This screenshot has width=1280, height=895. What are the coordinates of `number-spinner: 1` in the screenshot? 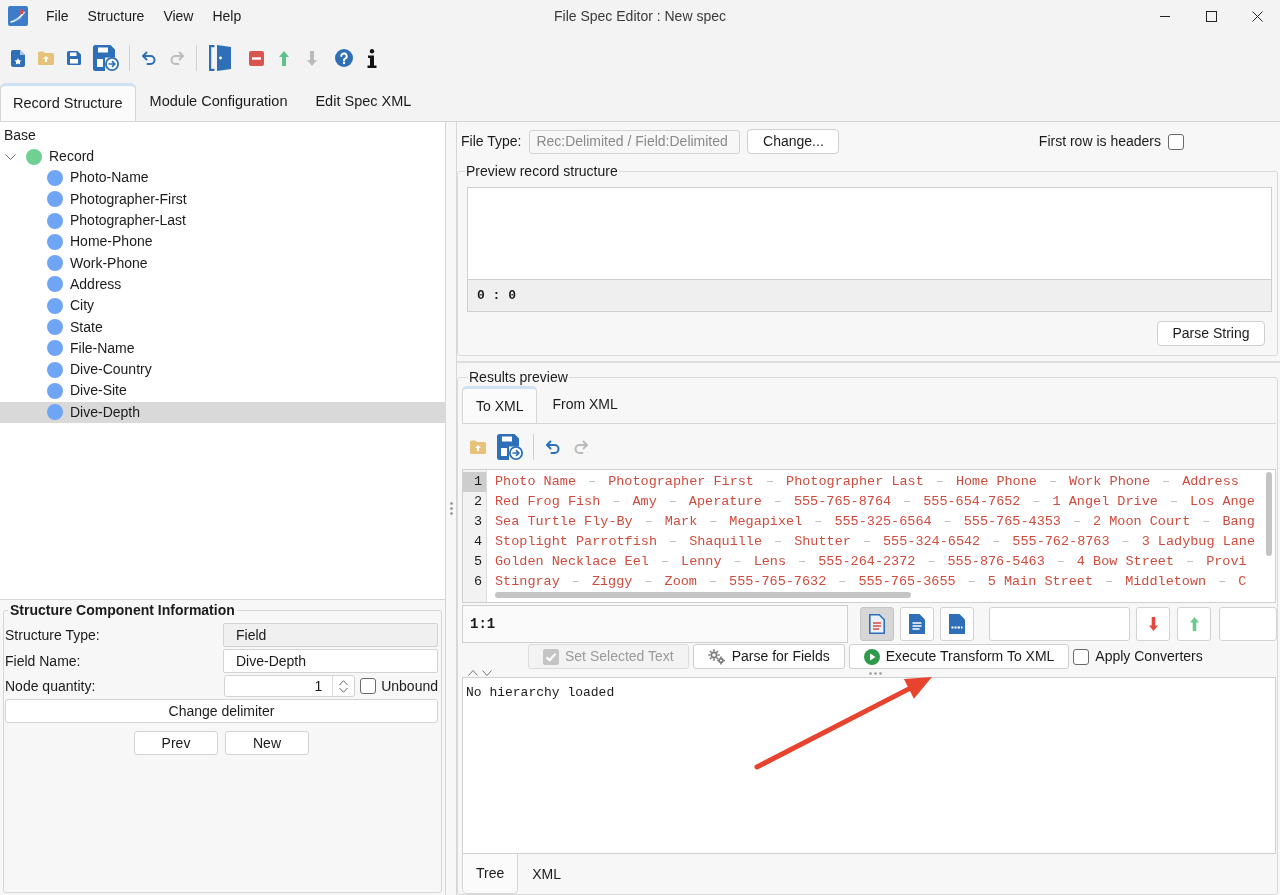 It's located at (290, 686).